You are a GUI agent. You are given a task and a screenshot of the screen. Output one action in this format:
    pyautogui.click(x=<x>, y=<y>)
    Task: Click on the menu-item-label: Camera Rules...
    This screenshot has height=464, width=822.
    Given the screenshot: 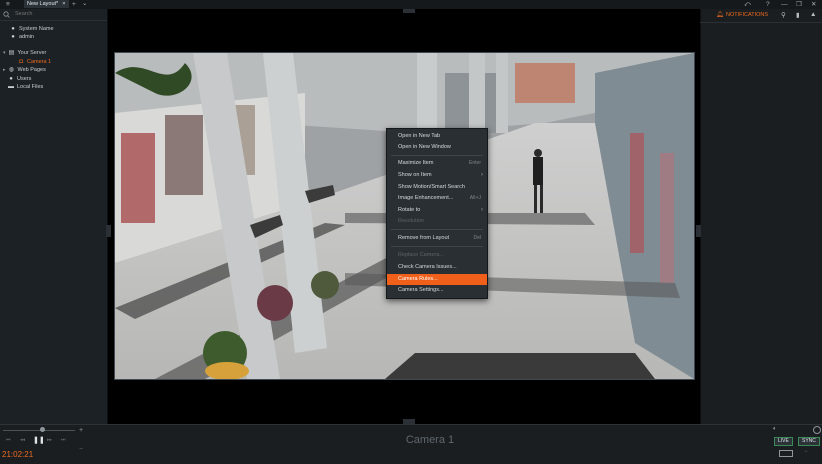 What is the action you would take?
    pyautogui.click(x=418, y=279)
    